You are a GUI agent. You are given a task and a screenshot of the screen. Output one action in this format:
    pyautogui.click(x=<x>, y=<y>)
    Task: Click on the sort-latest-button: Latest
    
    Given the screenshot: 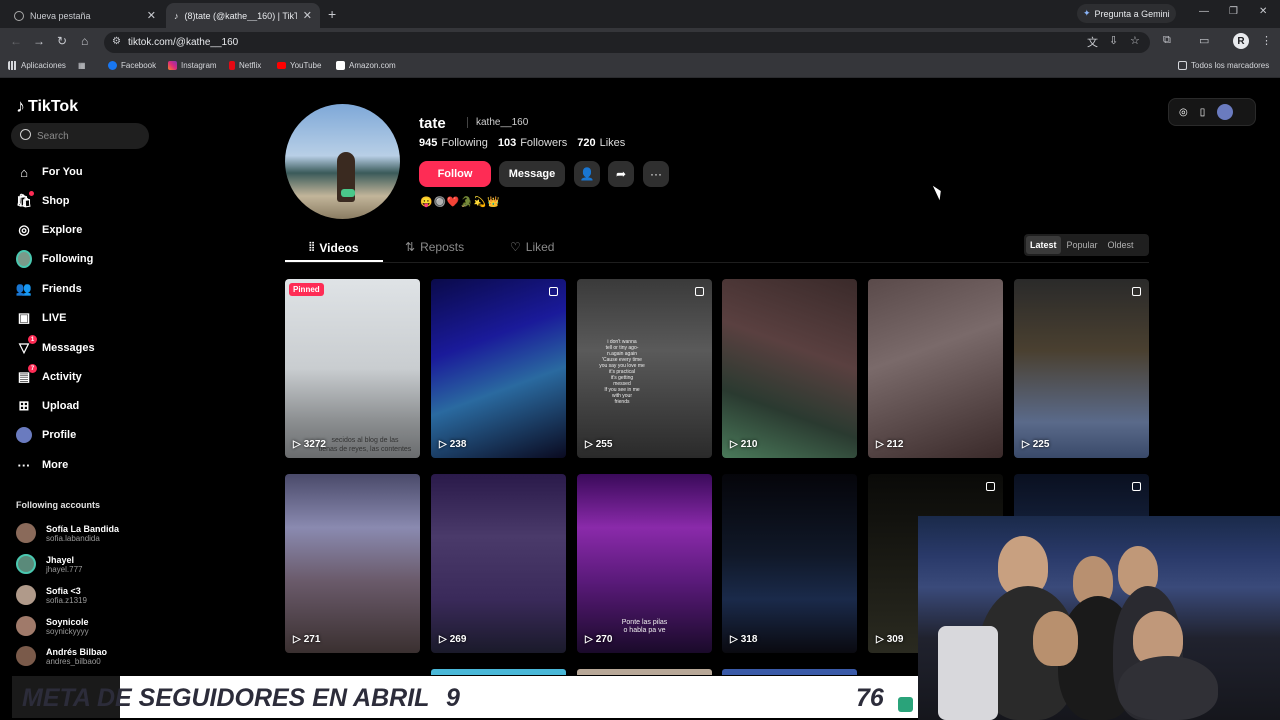 What is the action you would take?
    pyautogui.click(x=1043, y=245)
    